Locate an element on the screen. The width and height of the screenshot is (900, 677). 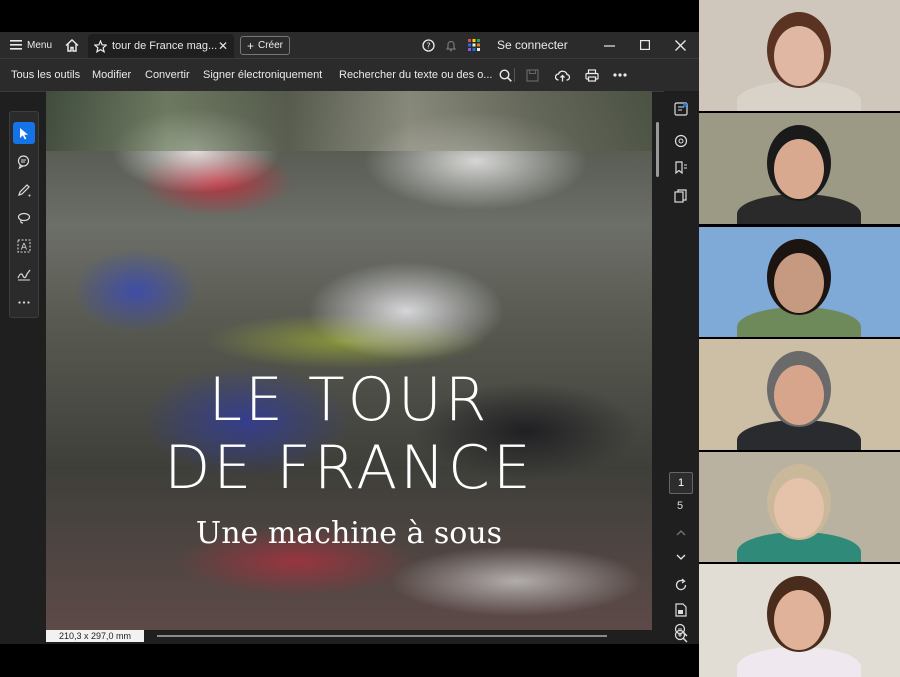
total-pages: 5 is located at coordinates (680, 506).